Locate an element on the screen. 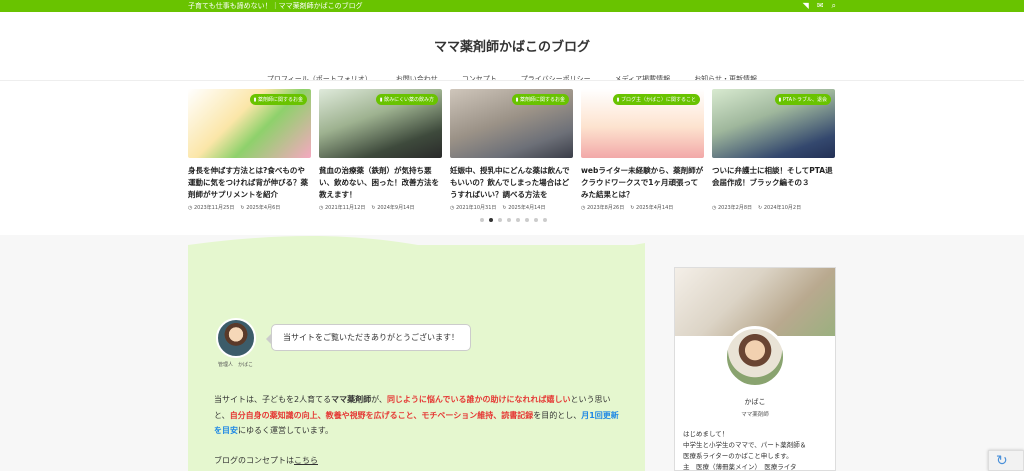 This screenshot has height=471, width=1024. recaptcha-badge: ↻ is located at coordinates (1006, 460).